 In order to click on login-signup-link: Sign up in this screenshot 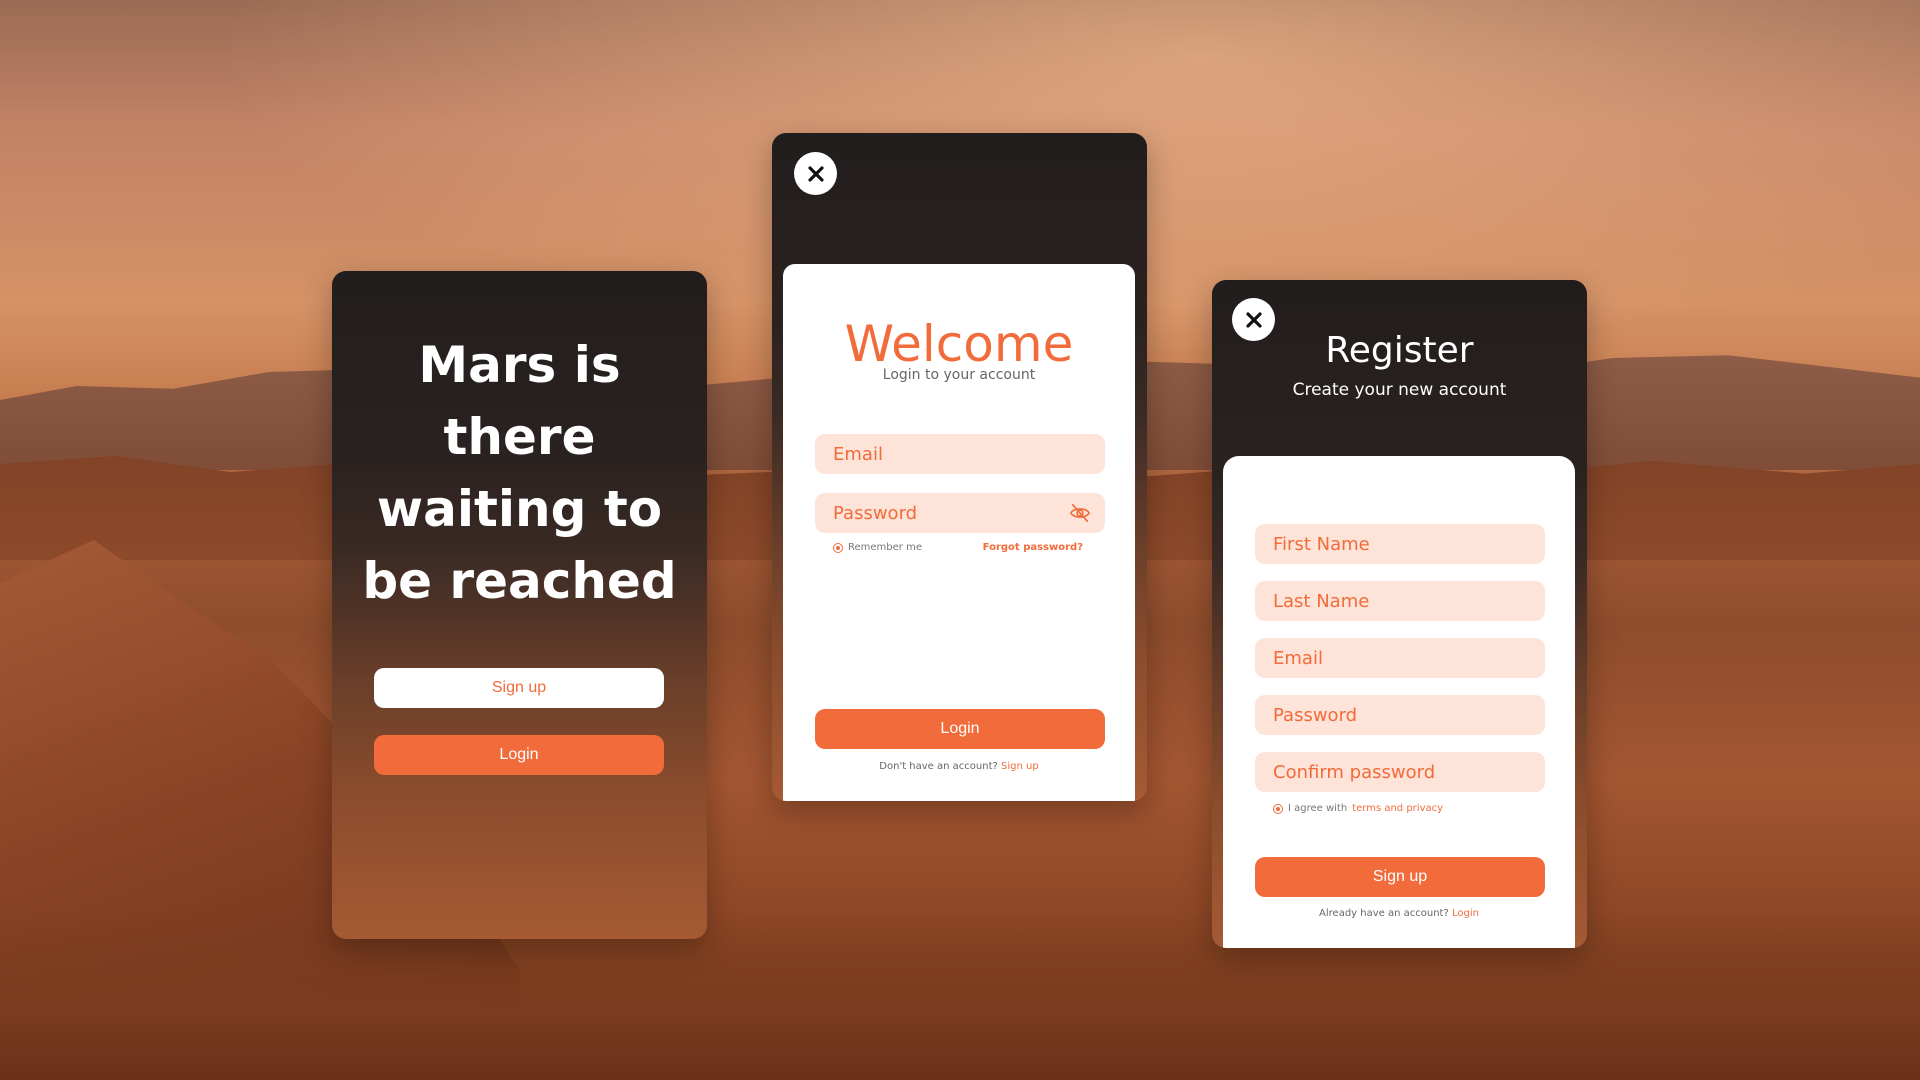, I will do `click(1020, 766)`.